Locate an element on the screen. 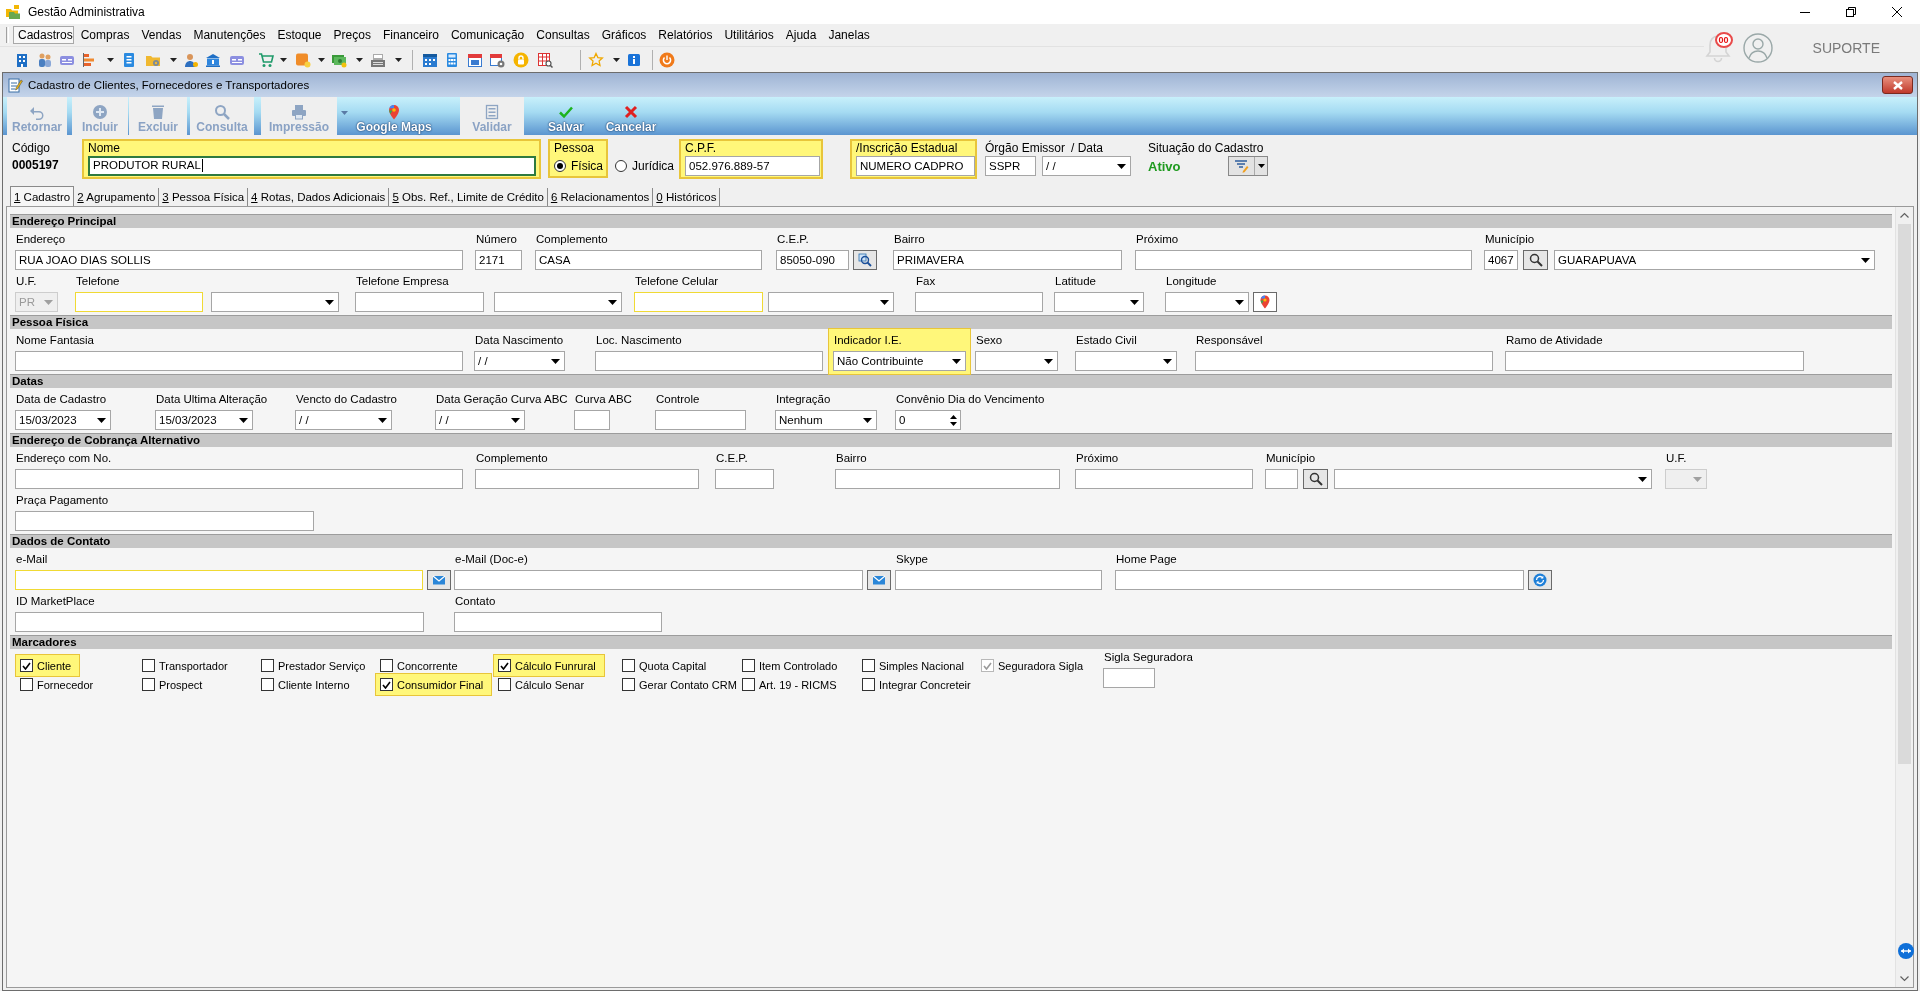 The height and width of the screenshot is (991, 1920). text-field: CASA is located at coordinates (648, 260).